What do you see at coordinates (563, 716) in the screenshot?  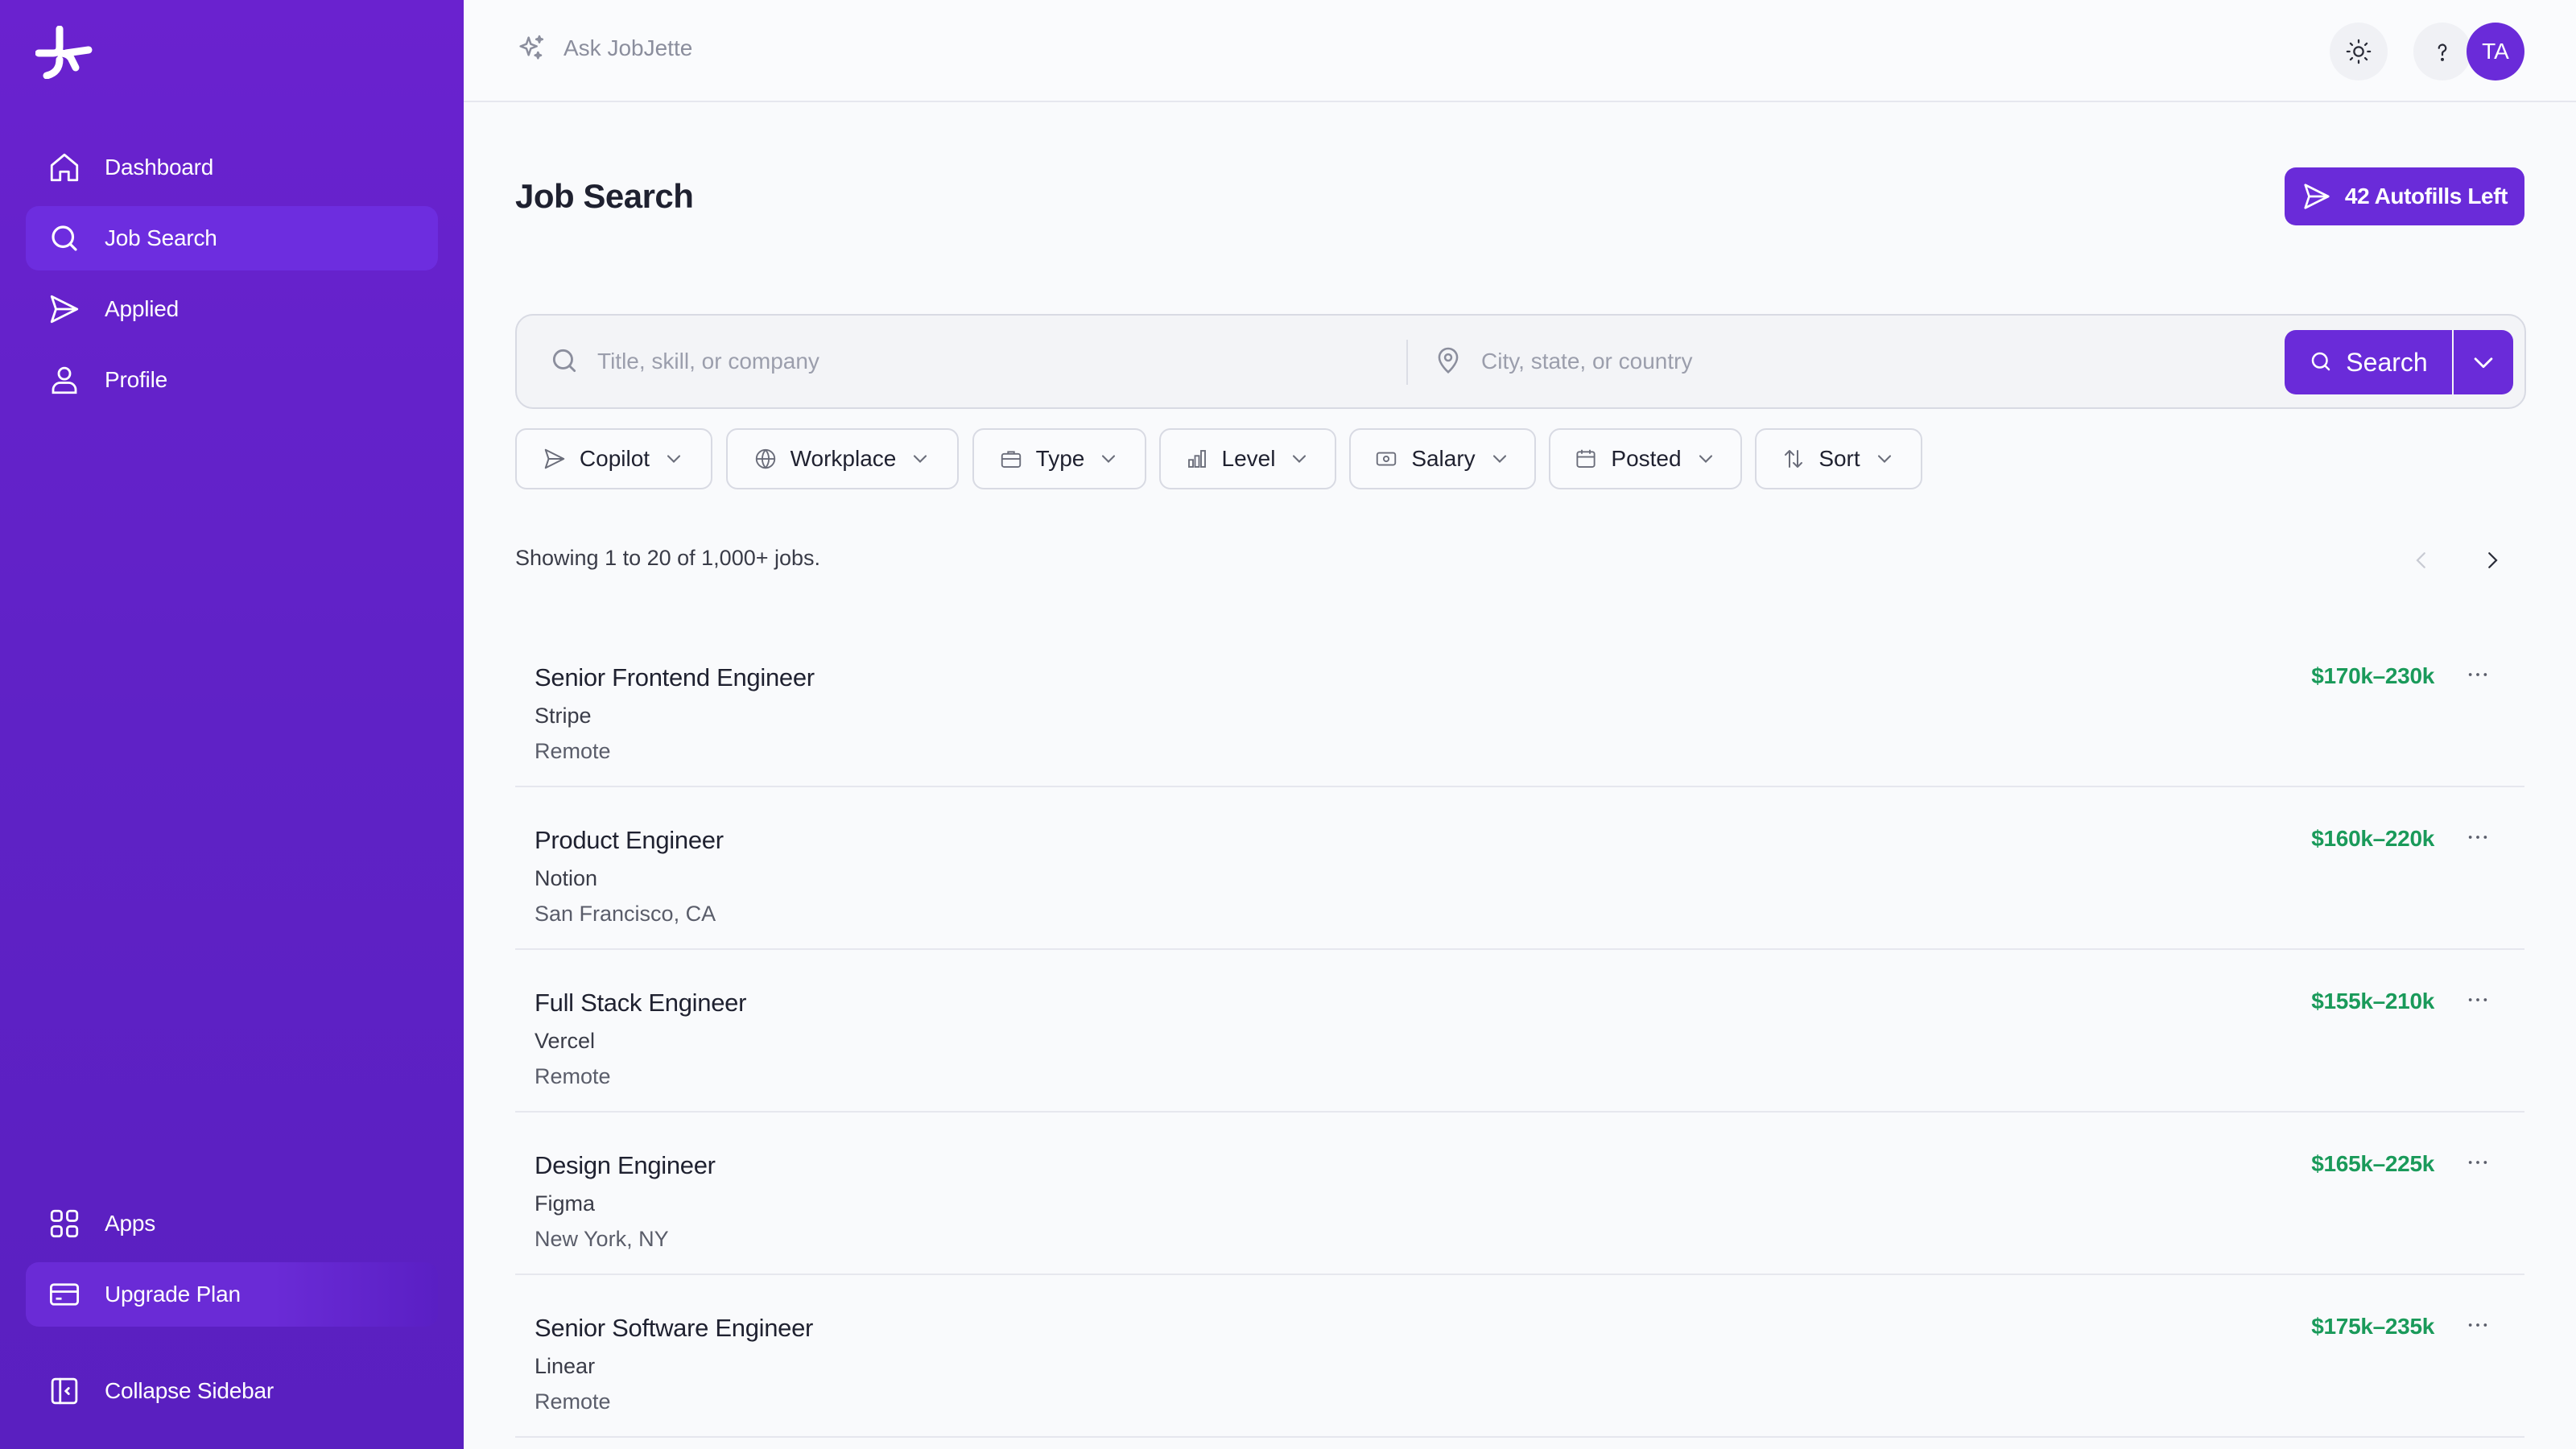 I see `job-company: Stripe` at bounding box center [563, 716].